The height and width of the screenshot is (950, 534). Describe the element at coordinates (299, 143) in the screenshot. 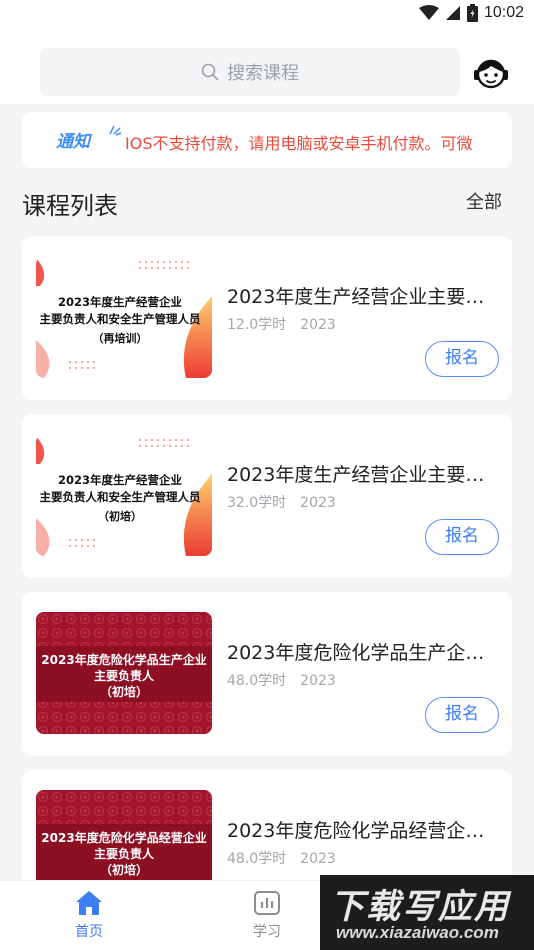

I see `notice-text: IOS不支持付款，请用电脑或安卓手机付款。可微` at that location.